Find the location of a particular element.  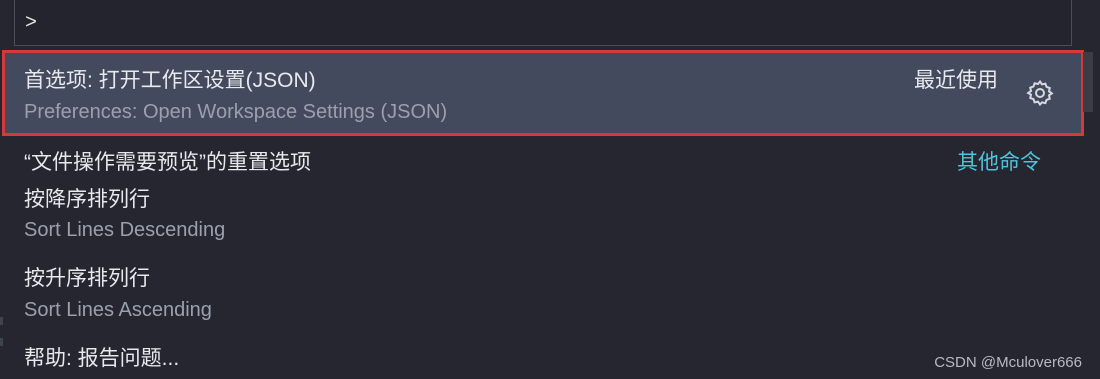

command-item-detail: Sort Lines Descending is located at coordinates (125, 230).